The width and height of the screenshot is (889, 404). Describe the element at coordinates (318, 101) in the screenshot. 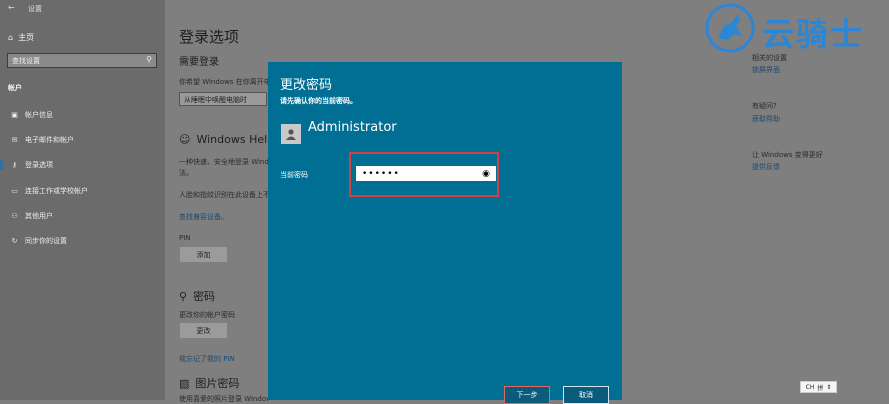

I see `dialog-prompt: 请先确认你的当前密码。` at that location.